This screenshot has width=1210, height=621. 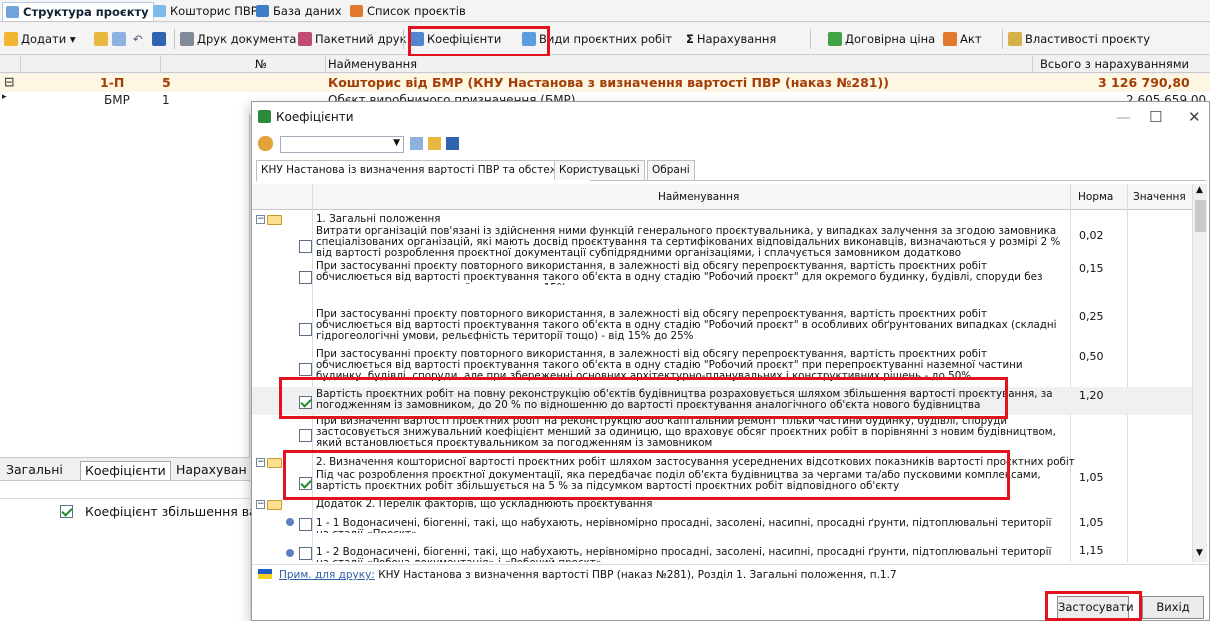 I want to click on edit-button, so click(x=120, y=39).